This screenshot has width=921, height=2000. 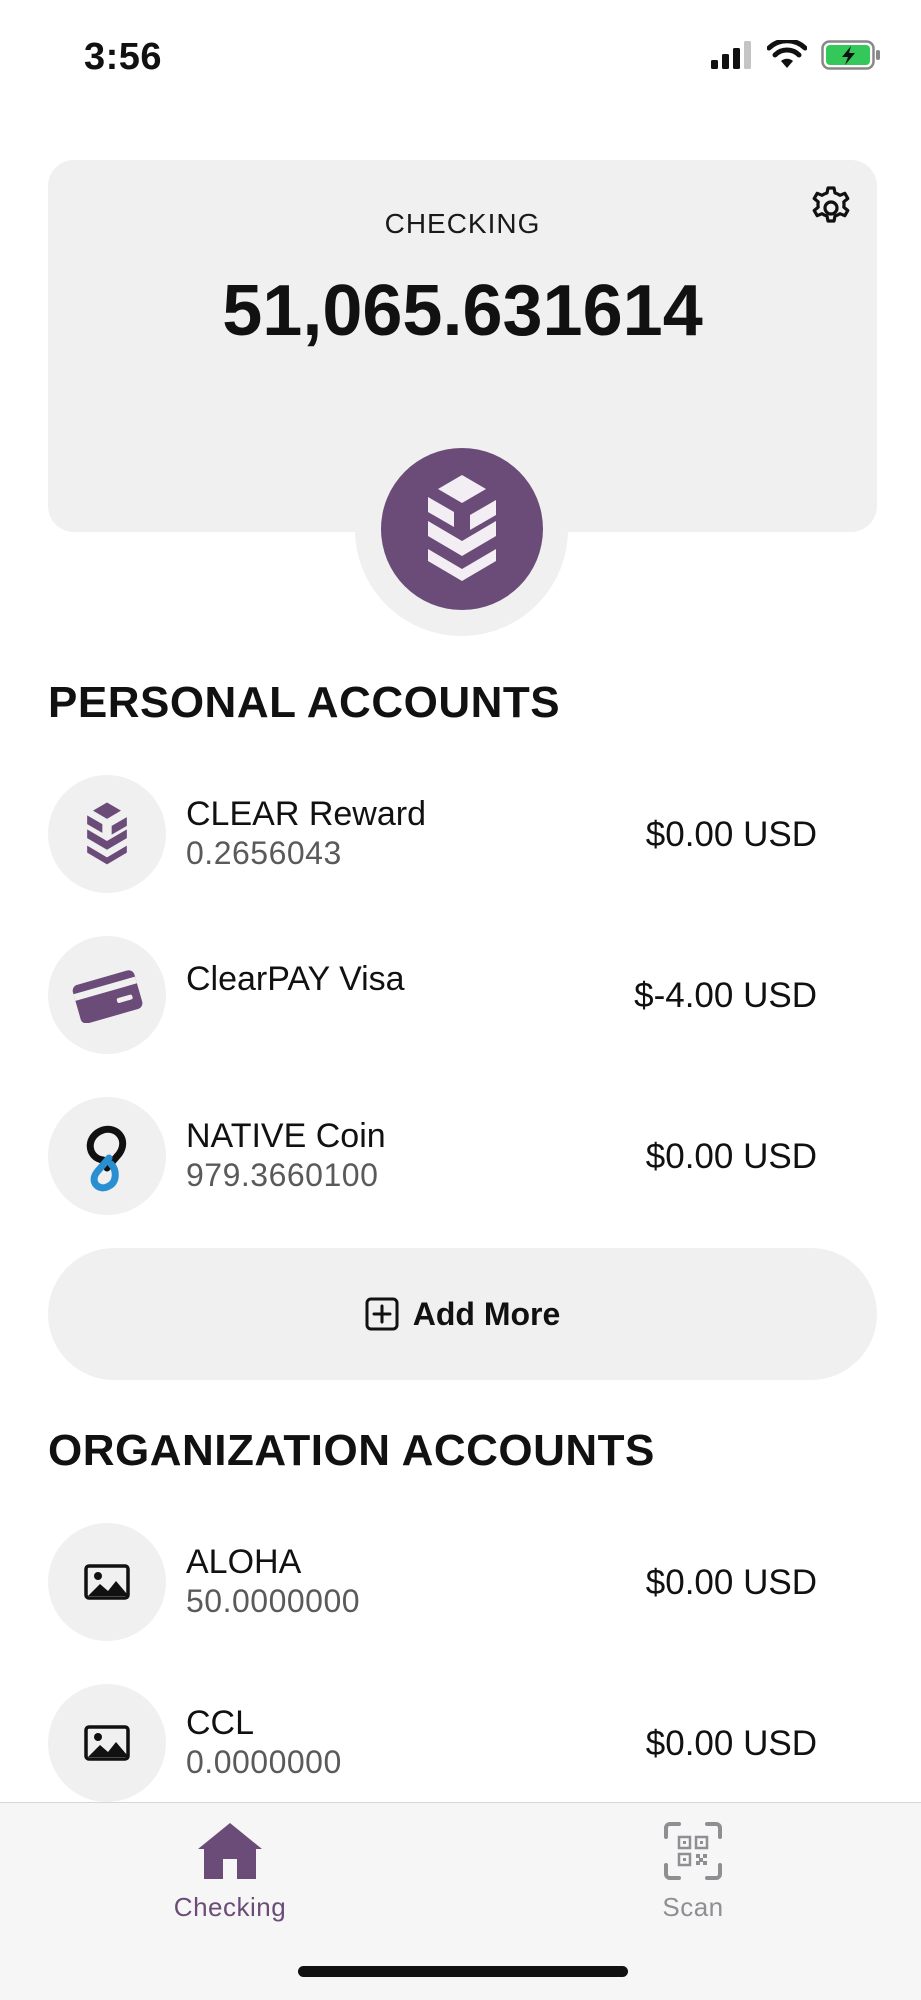 What do you see at coordinates (486, 1313) in the screenshot?
I see `add-more-label: Add More` at bounding box center [486, 1313].